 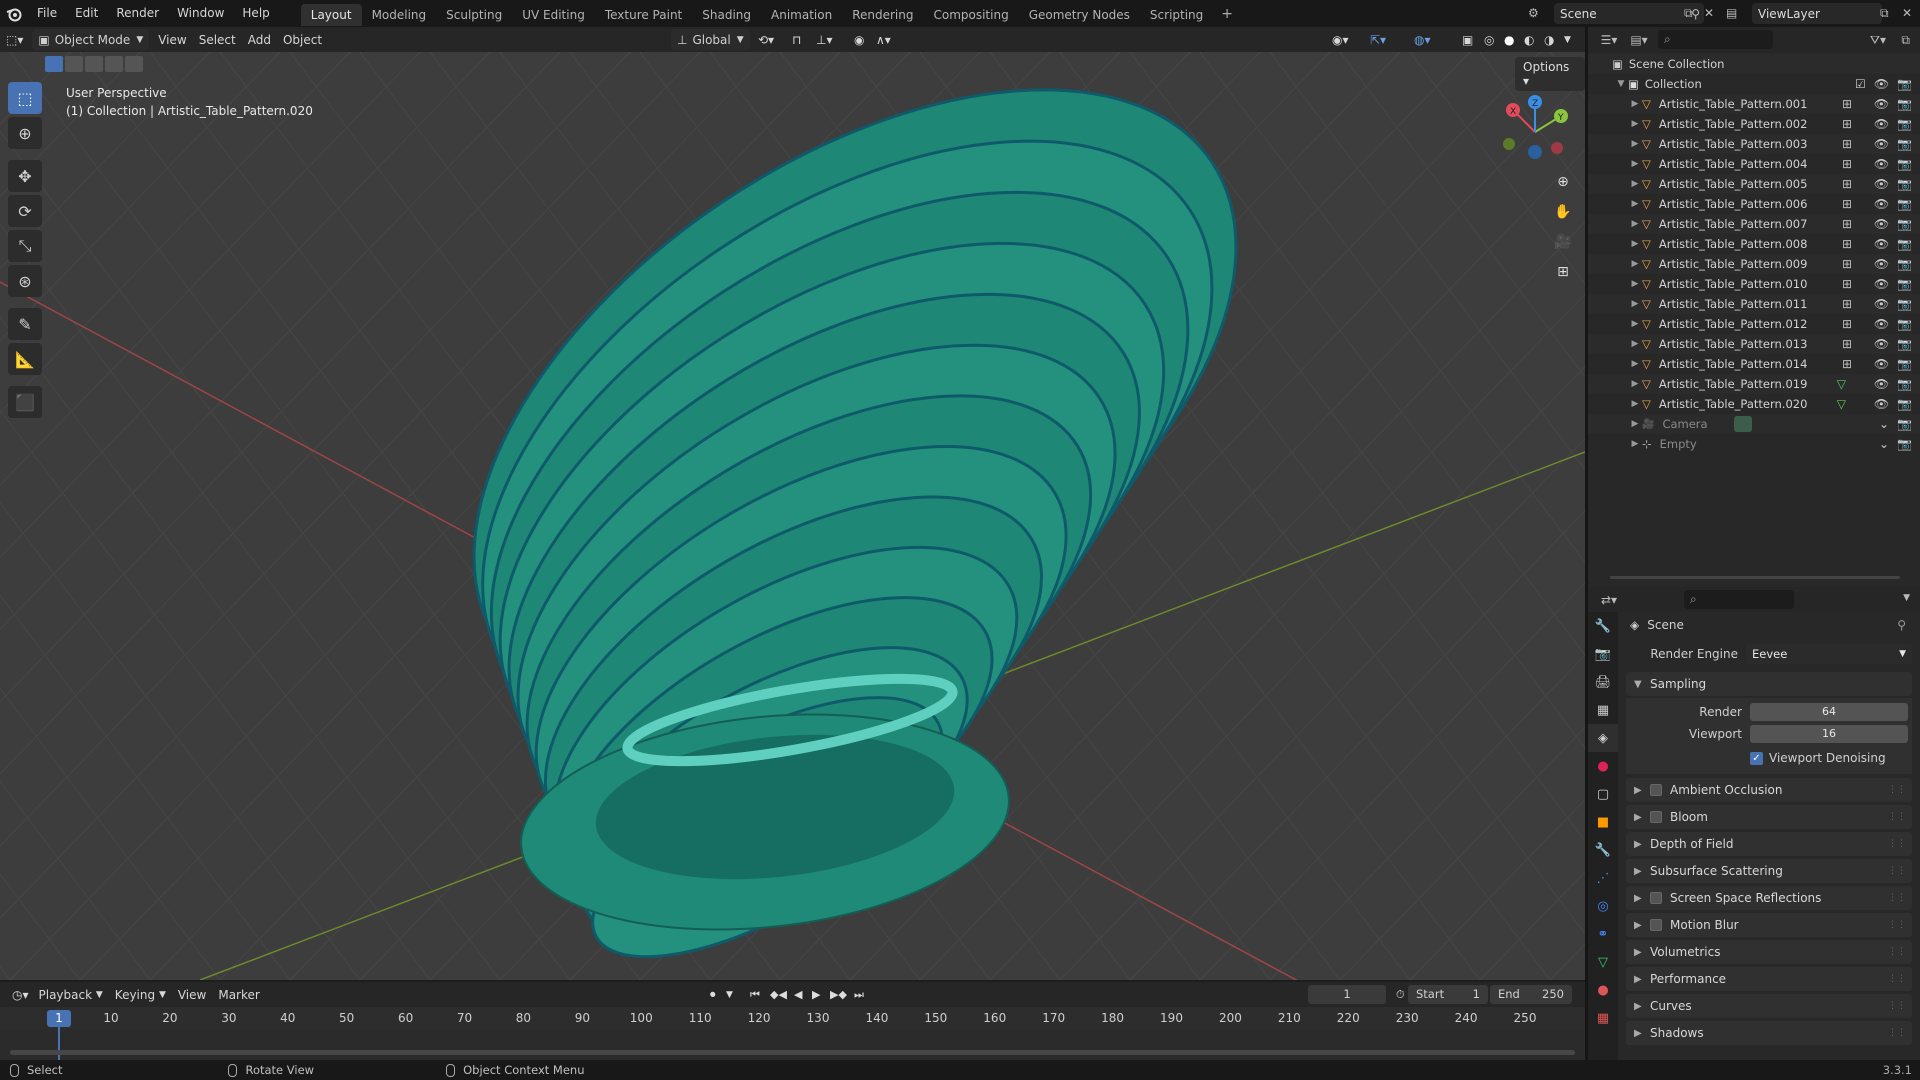 I want to click on tab-uv-editing: UV Editing, so click(x=553, y=15).